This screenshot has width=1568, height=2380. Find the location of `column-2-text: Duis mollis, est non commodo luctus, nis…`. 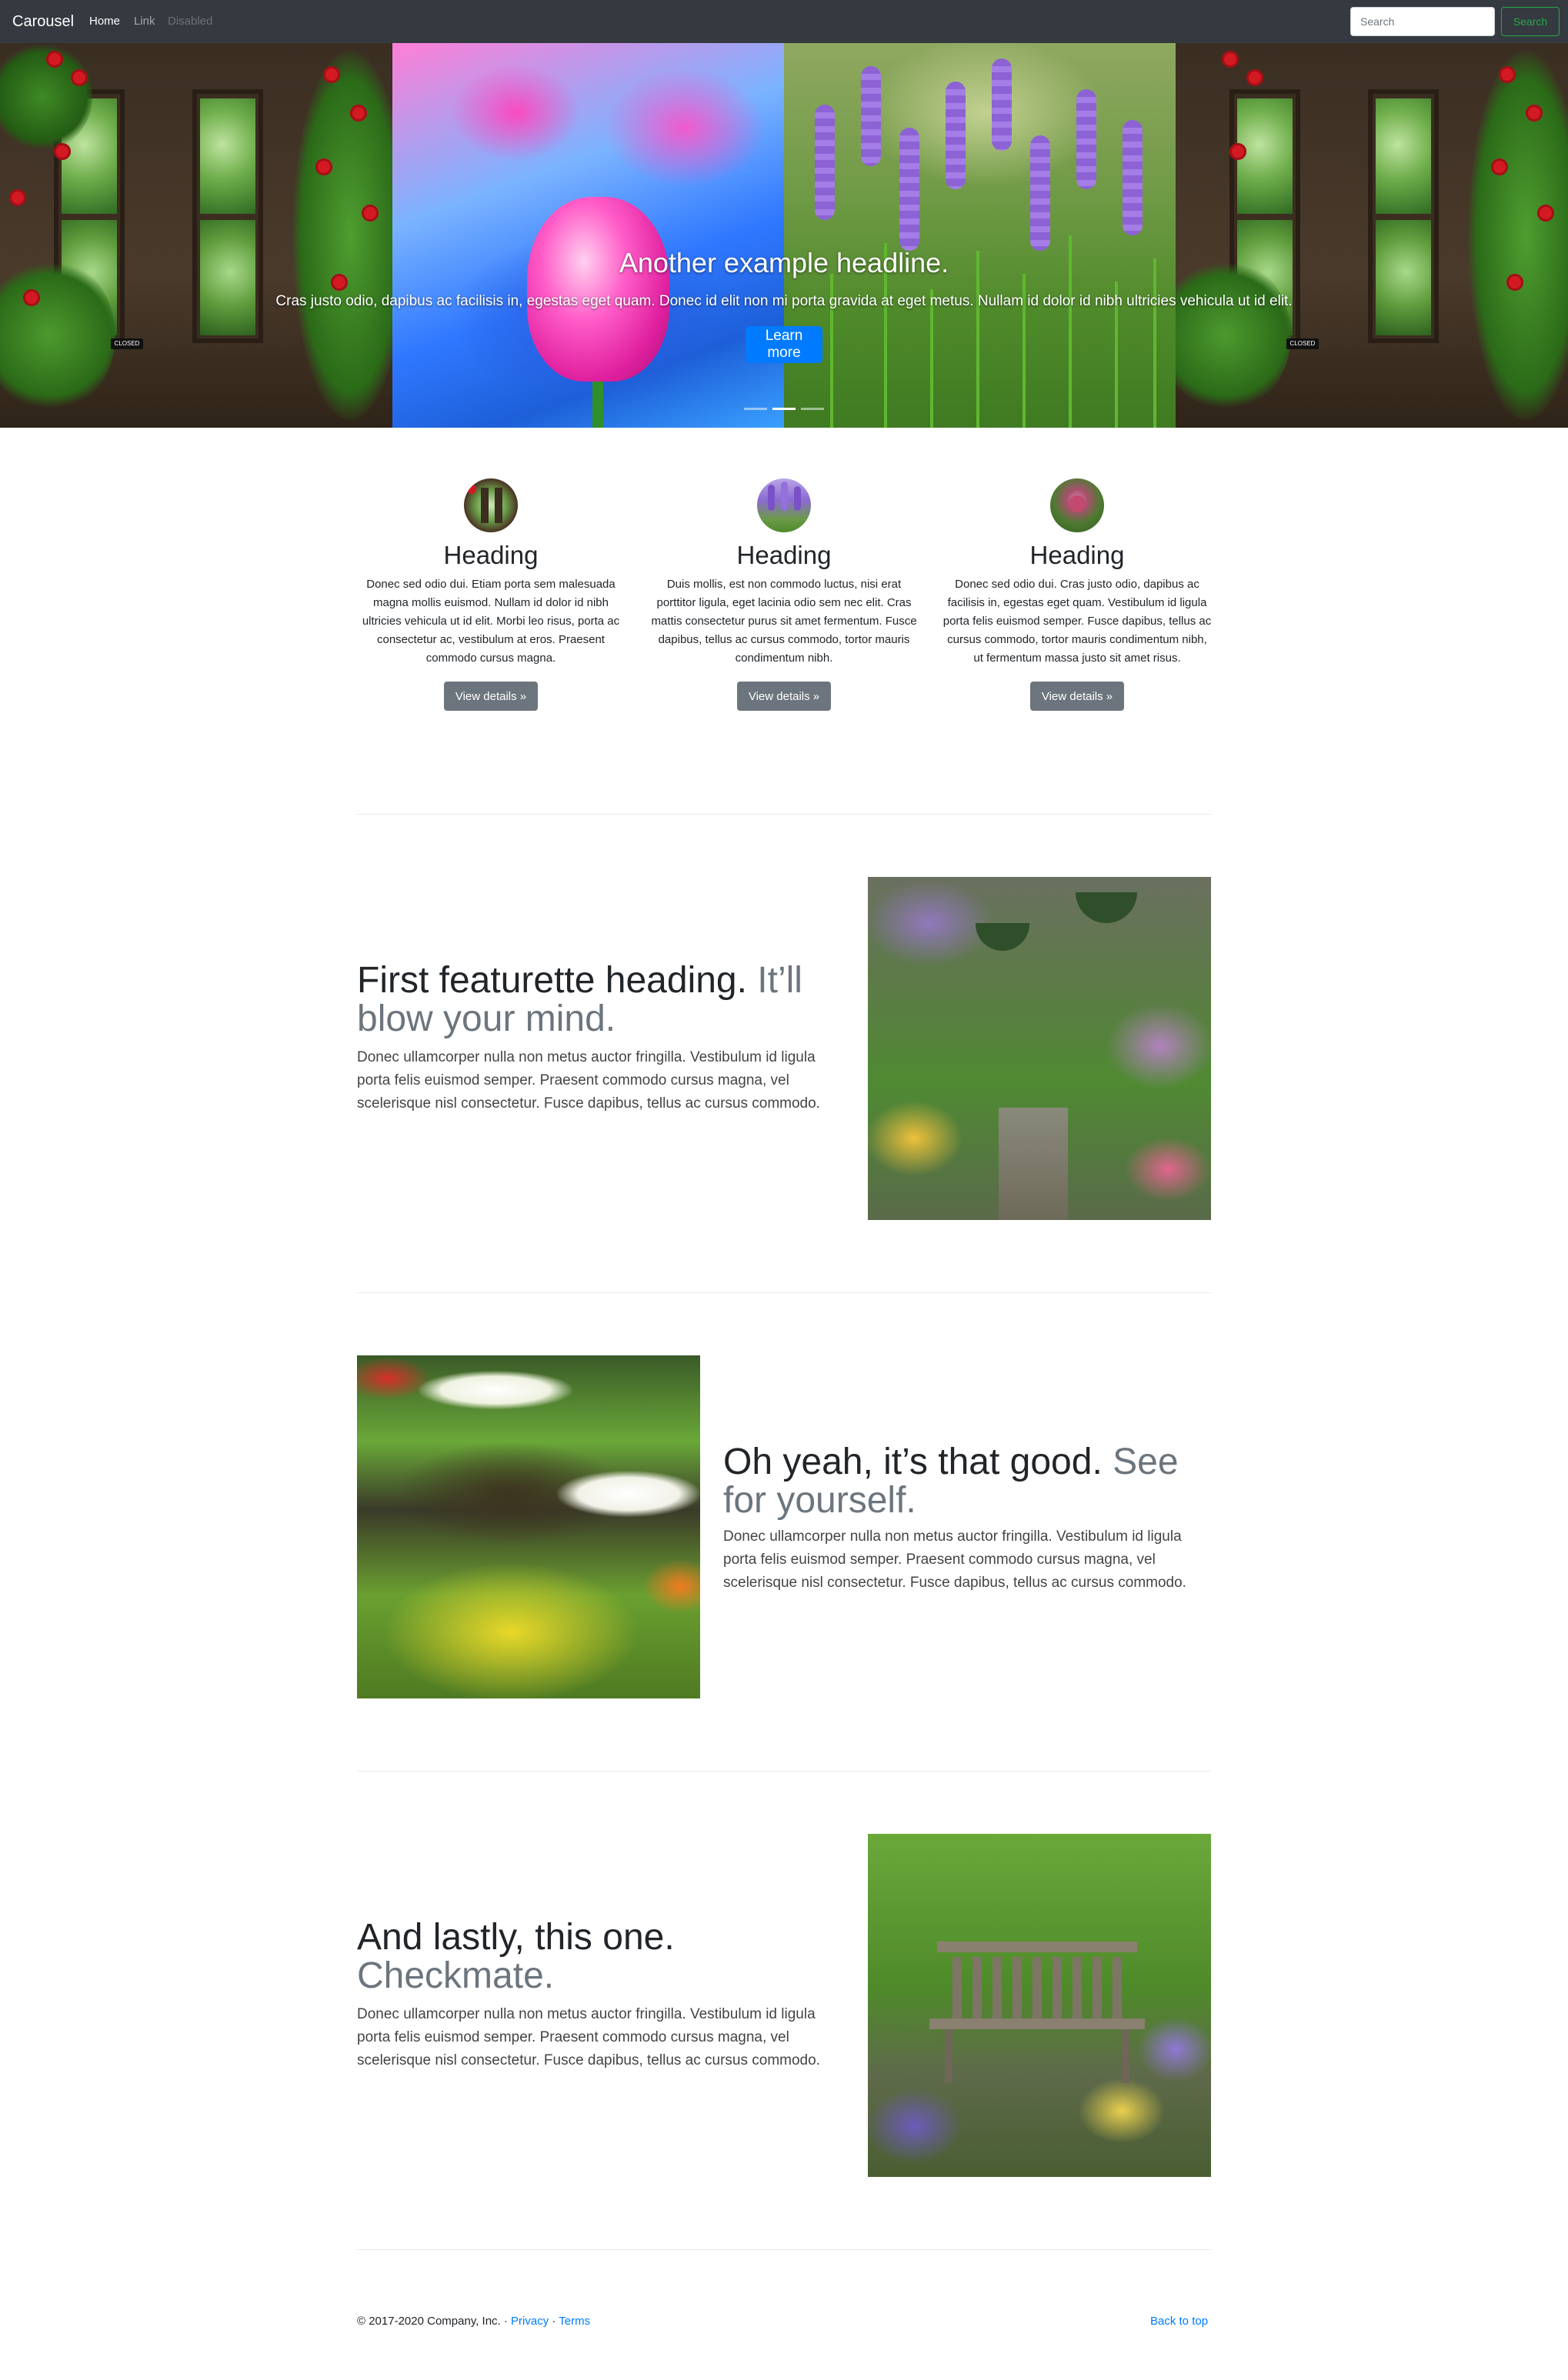

column-2-text: Duis mollis, est non commodo luctus, nis… is located at coordinates (784, 622).